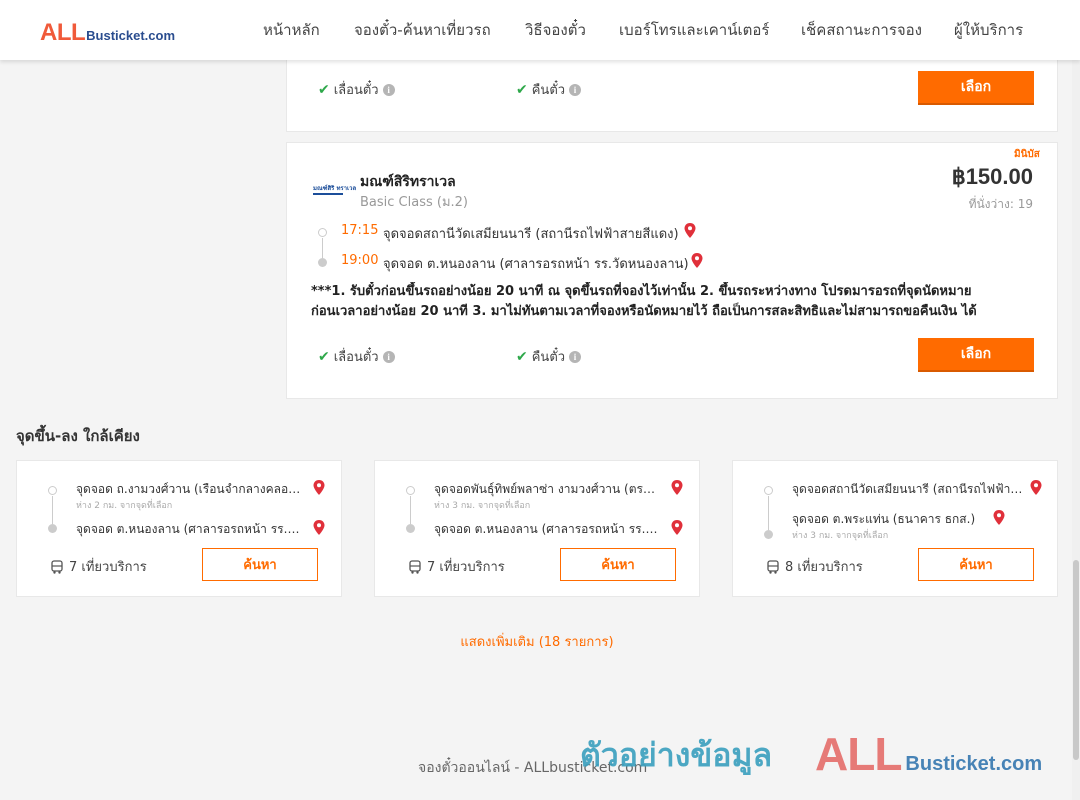 The height and width of the screenshot is (800, 1080). What do you see at coordinates (1000, 204) in the screenshot?
I see `seats-available: ที่นั่งว่าง: 19` at bounding box center [1000, 204].